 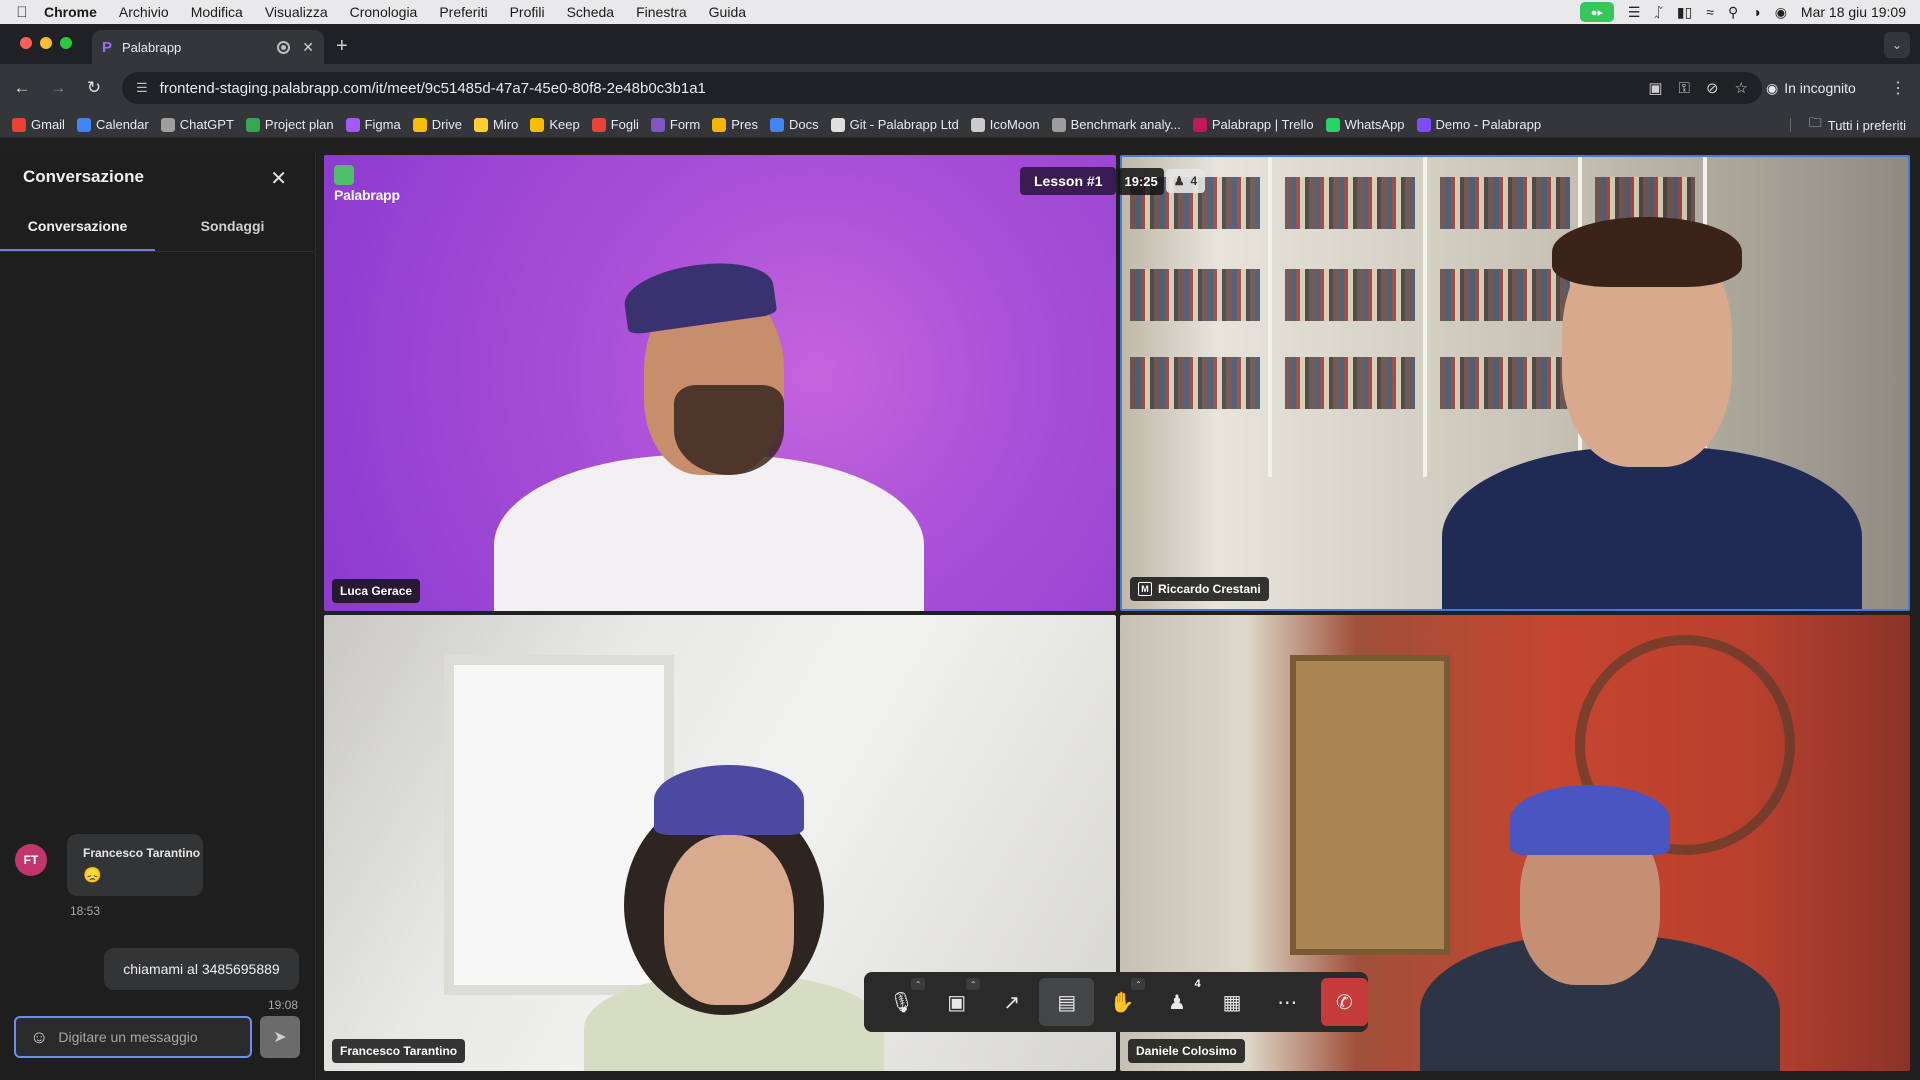 I want to click on chat-title: Conversazione, so click(x=83, y=176).